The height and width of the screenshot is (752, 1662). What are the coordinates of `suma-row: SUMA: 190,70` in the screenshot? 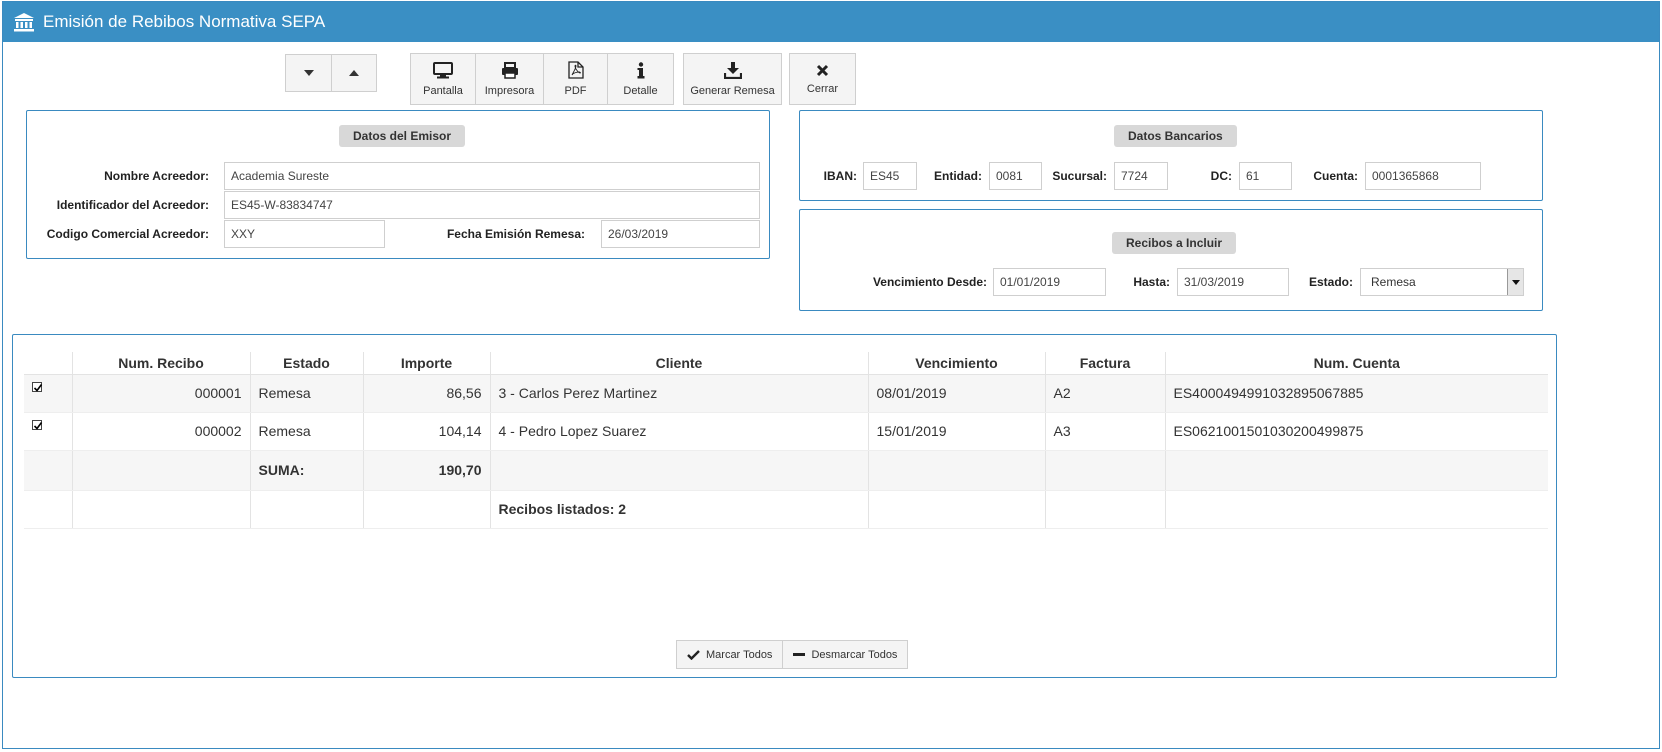 It's located at (786, 470).